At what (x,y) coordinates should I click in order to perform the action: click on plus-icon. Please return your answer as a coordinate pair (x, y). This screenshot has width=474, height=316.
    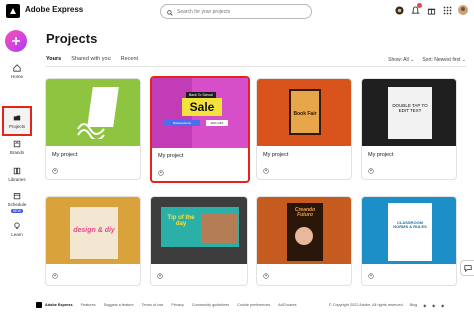
    Looking at the image, I should click on (16, 41).